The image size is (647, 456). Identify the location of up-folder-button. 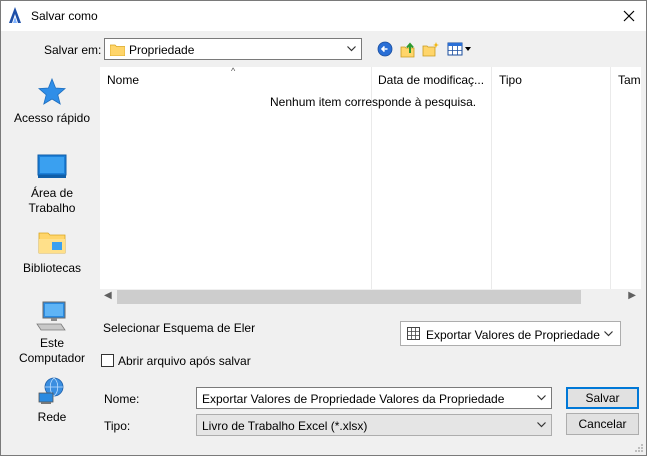
(408, 49).